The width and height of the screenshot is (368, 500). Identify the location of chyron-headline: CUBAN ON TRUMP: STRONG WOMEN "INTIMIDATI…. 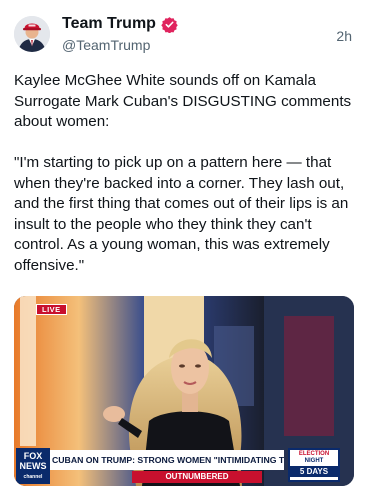
(164, 460).